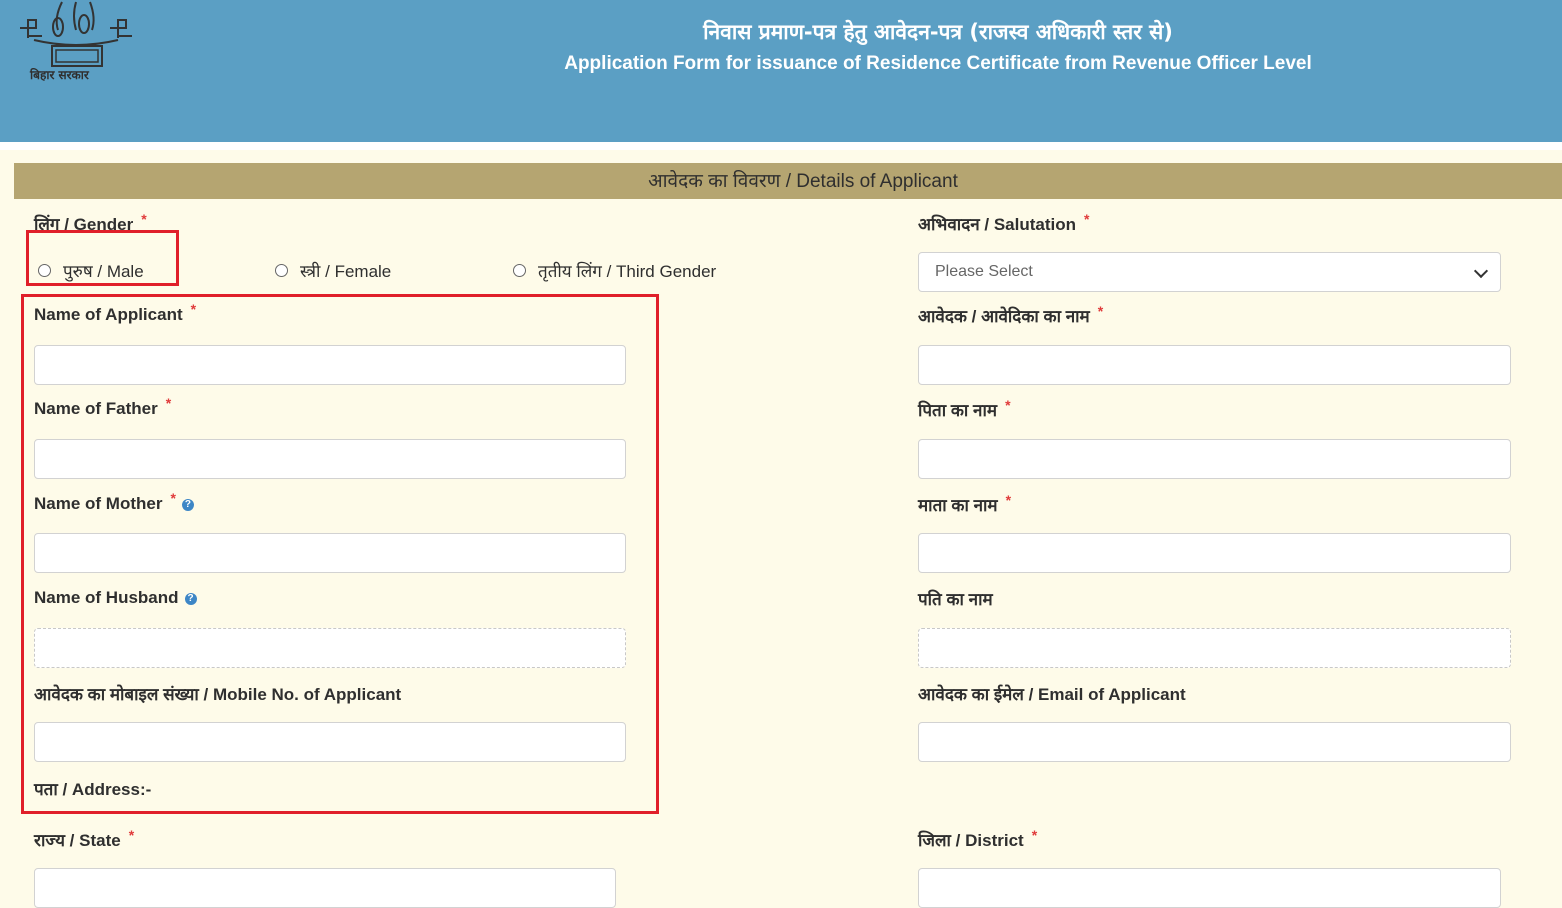 This screenshot has height=908, width=1562. I want to click on name-applicant-hindi-label: आवेदक / आवेदिका का नाम *, so click(1011, 315).